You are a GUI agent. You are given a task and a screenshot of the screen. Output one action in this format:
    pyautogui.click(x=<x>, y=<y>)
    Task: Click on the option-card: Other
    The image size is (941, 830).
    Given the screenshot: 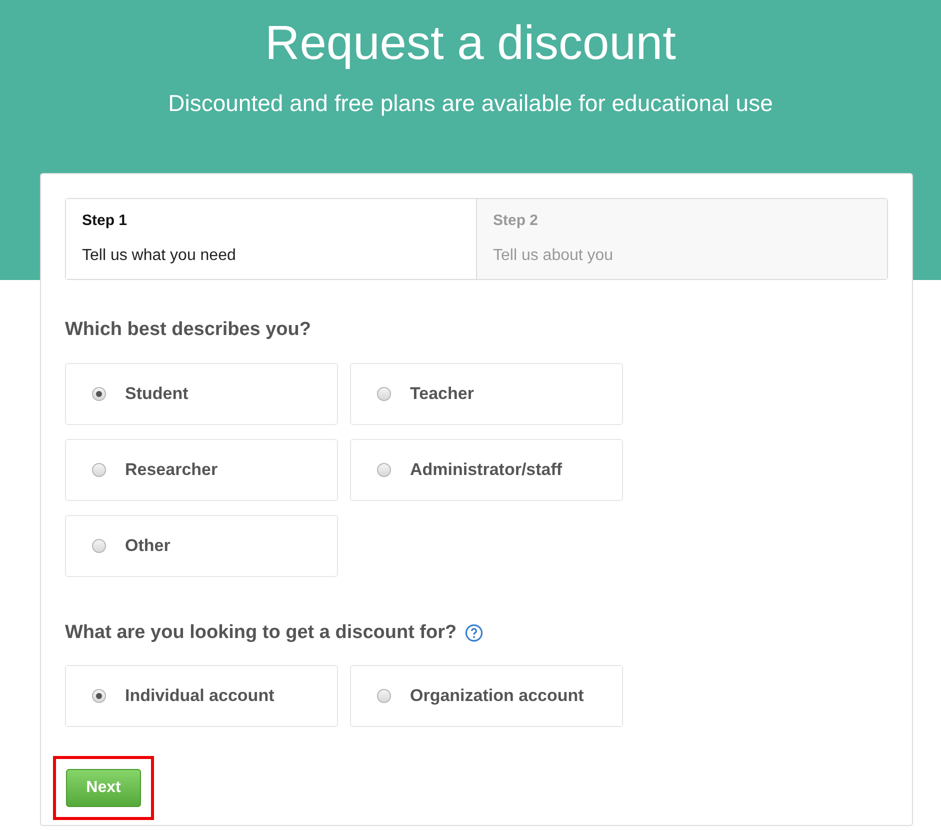 What is the action you would take?
    pyautogui.click(x=201, y=545)
    